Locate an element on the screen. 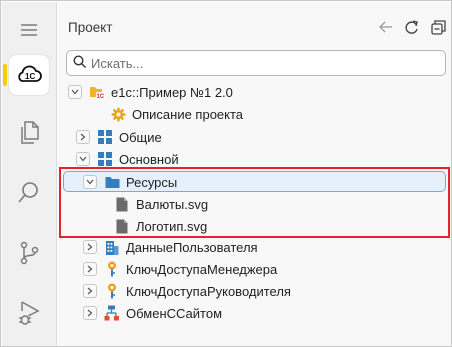 The image size is (452, 347). tree-item-main: Основной is located at coordinates (127, 159).